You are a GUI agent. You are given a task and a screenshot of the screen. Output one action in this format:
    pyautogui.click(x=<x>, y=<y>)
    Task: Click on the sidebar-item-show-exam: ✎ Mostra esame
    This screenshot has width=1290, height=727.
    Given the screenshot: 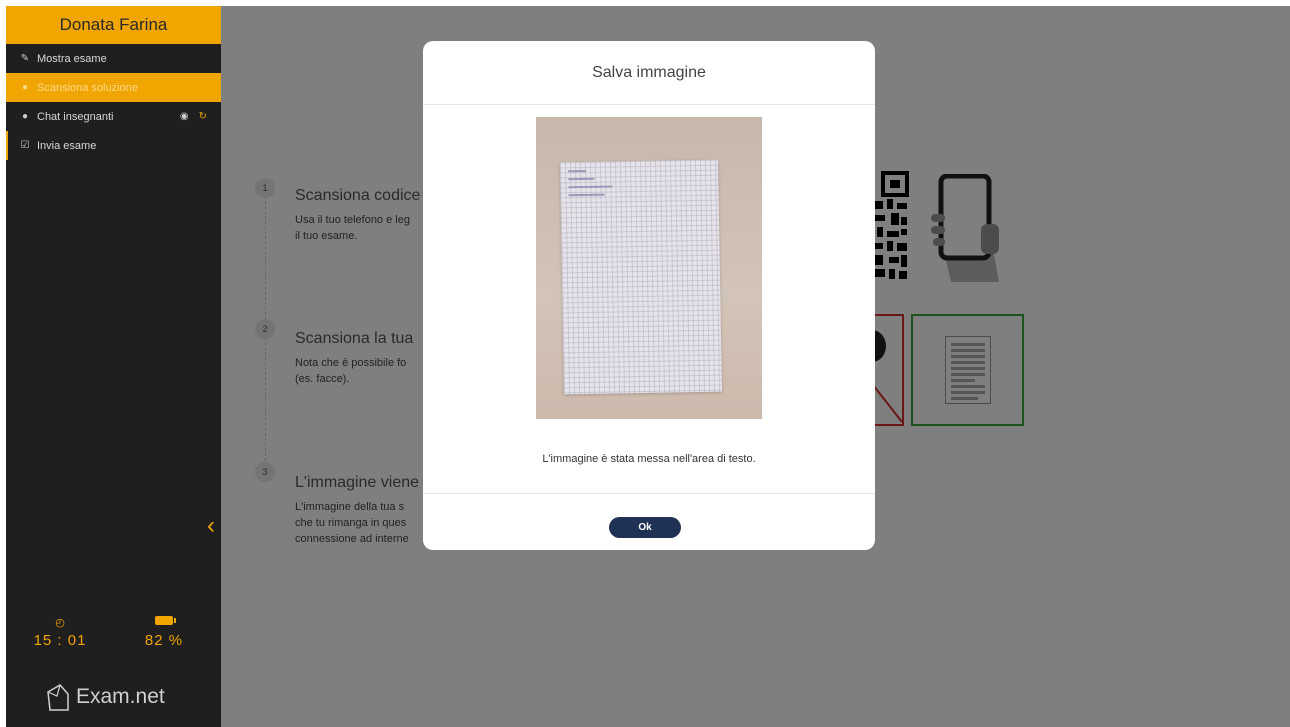 What is the action you would take?
    pyautogui.click(x=113, y=58)
    